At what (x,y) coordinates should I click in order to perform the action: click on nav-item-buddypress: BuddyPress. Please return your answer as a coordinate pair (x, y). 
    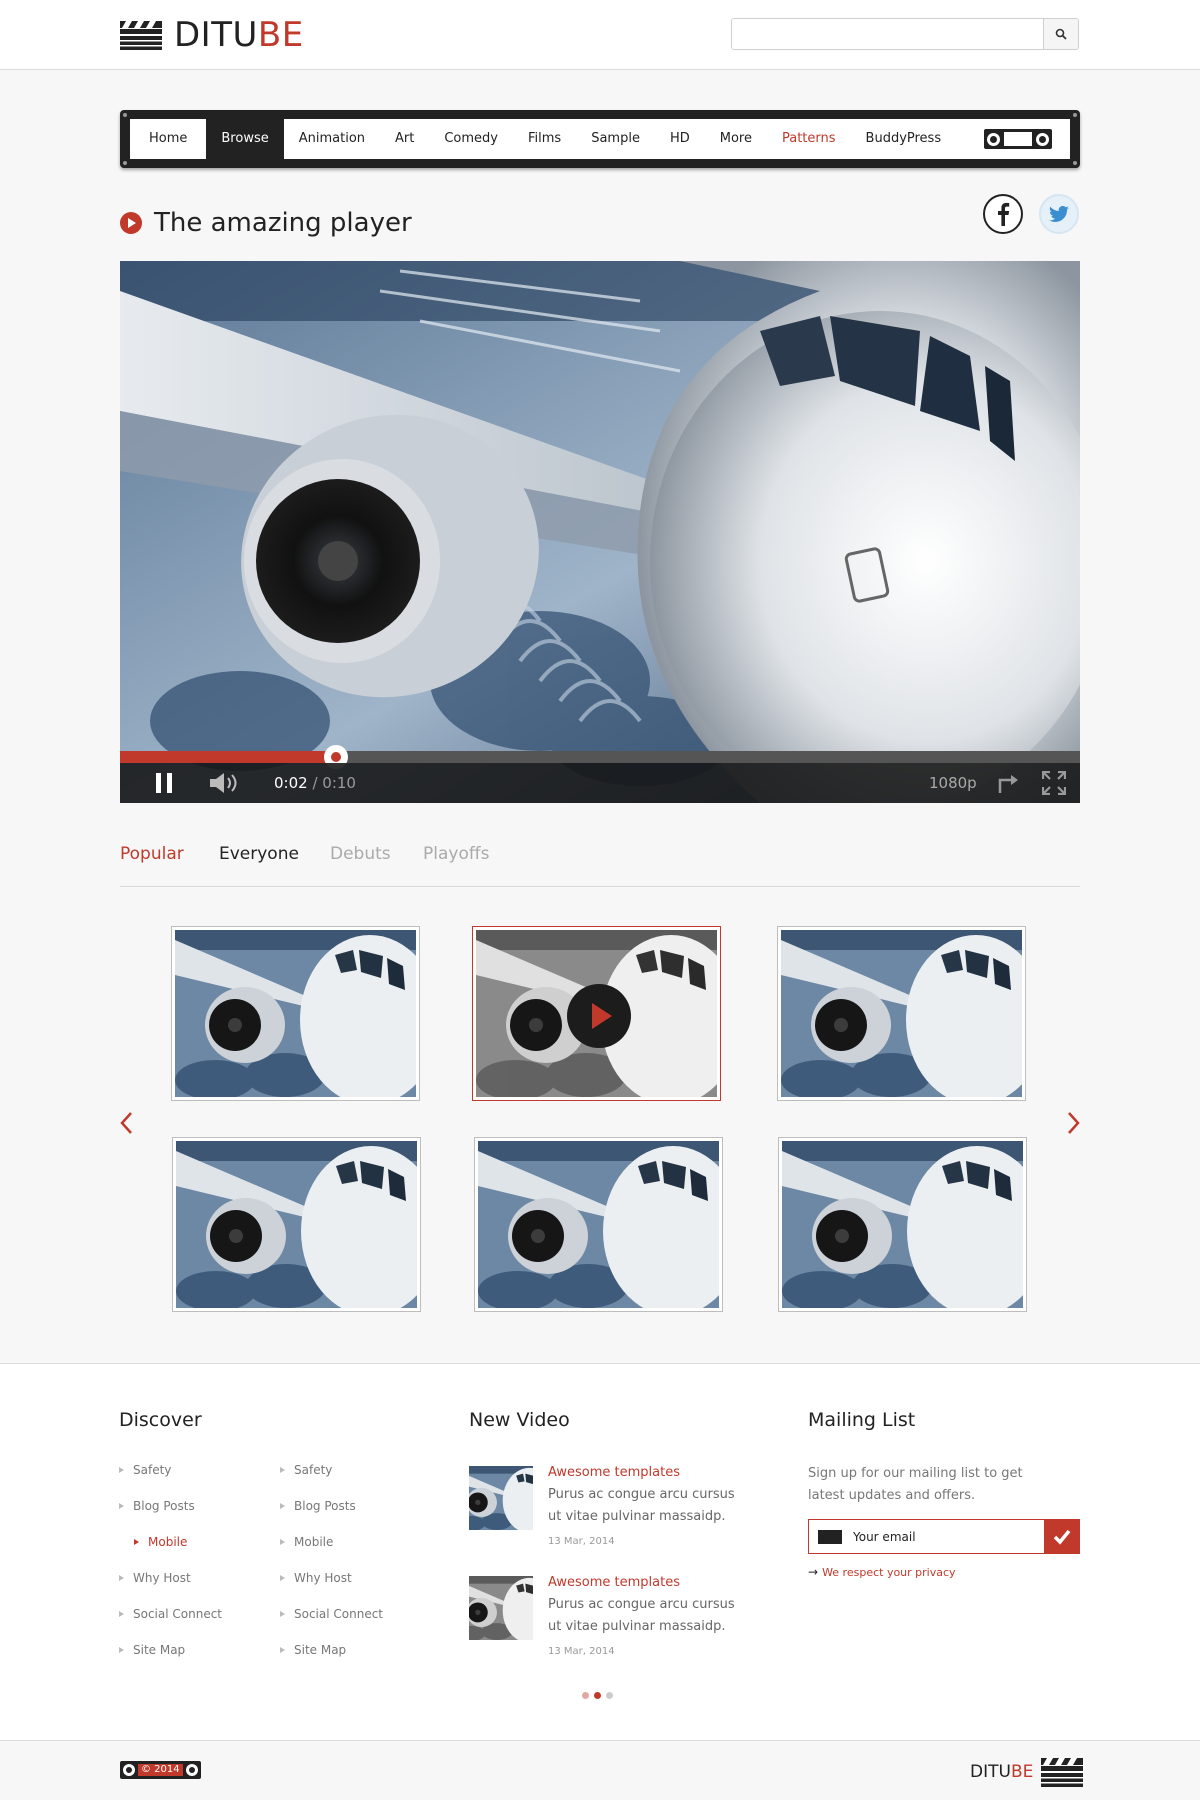
    Looking at the image, I should click on (904, 139).